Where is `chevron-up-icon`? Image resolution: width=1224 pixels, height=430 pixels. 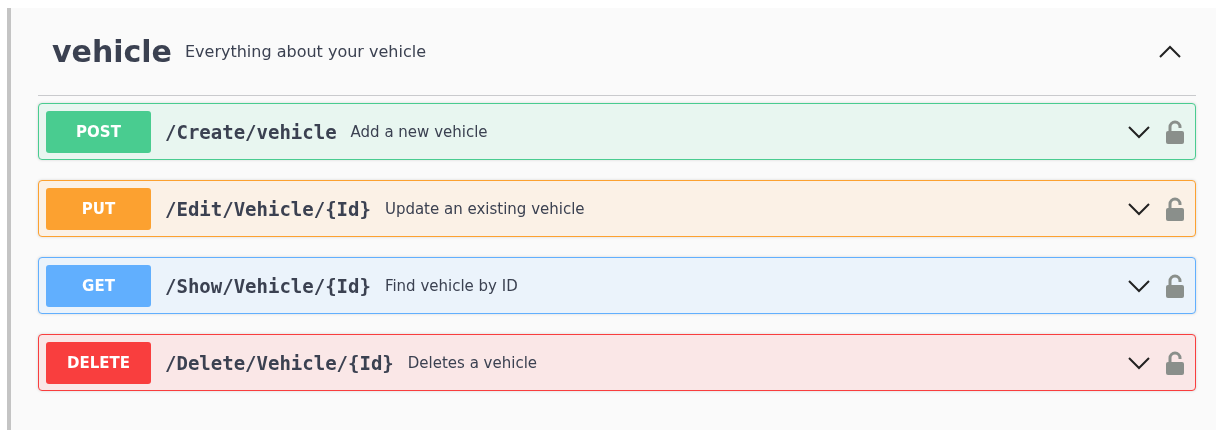 chevron-up-icon is located at coordinates (1170, 51).